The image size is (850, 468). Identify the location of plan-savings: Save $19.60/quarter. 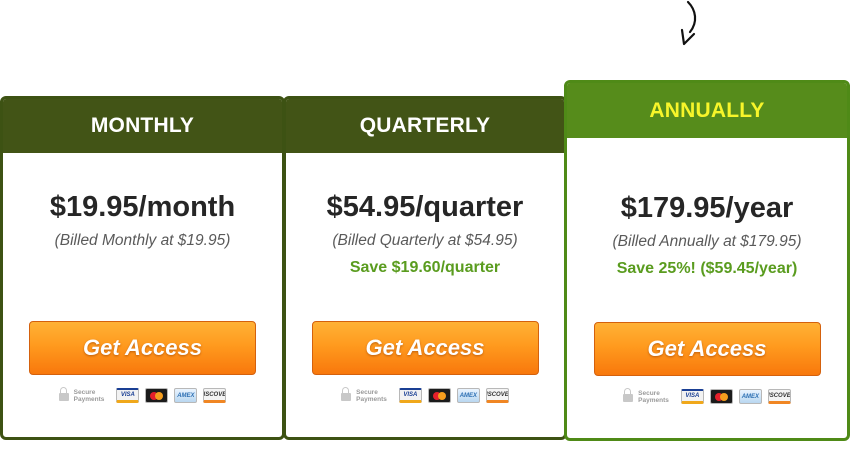
(425, 267).